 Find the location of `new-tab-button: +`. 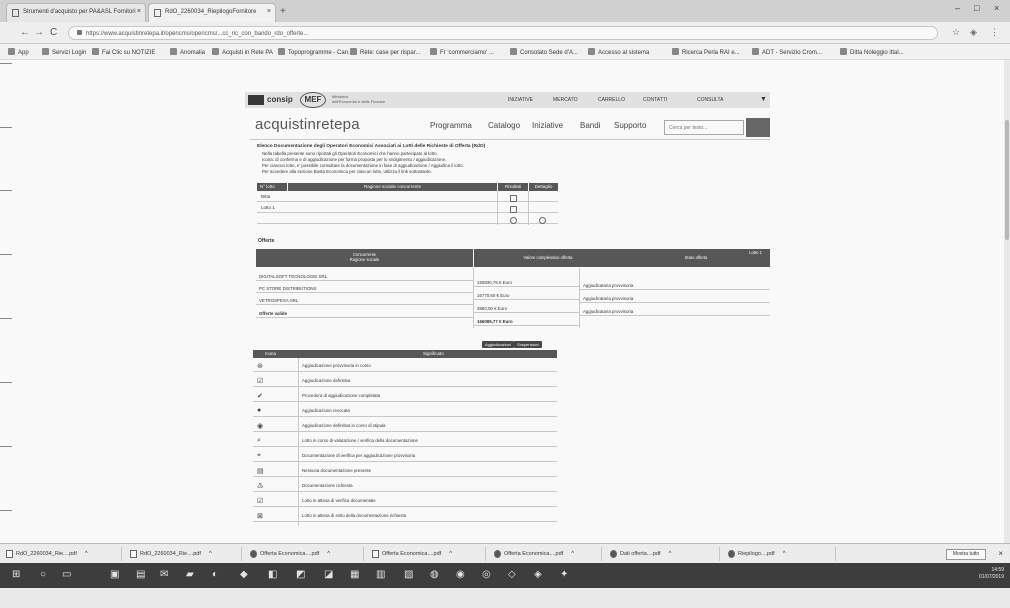

new-tab-button: + is located at coordinates (283, 11).